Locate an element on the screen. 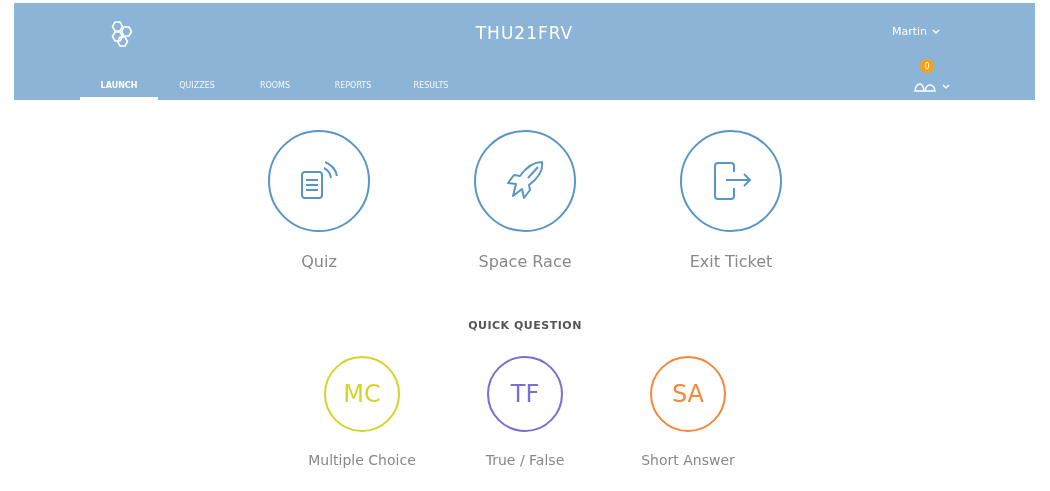 The image size is (1050, 491). people-icon is located at coordinates (925, 86).